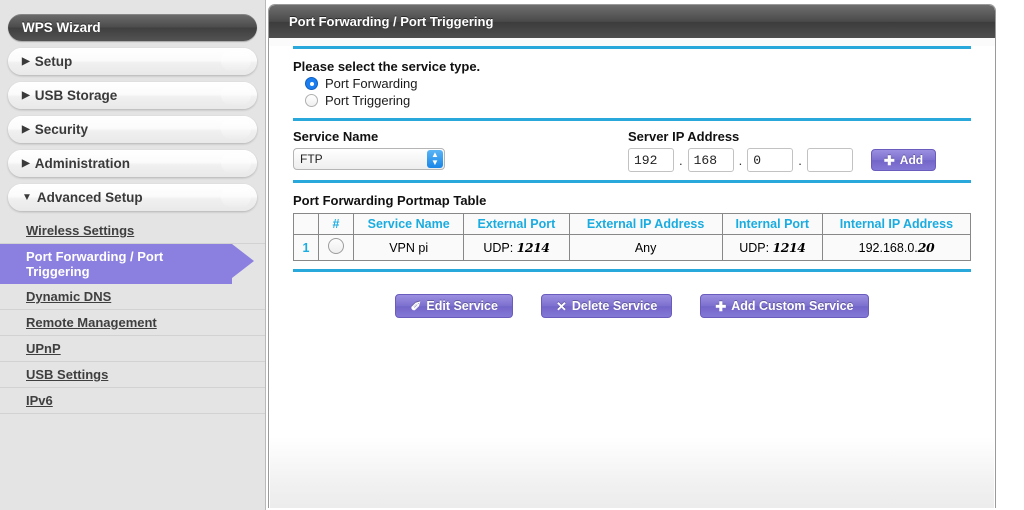 Image resolution: width=1024 pixels, height=510 pixels. I want to click on sidebar-item-wps-wizard: WPS Wizard, so click(132, 27).